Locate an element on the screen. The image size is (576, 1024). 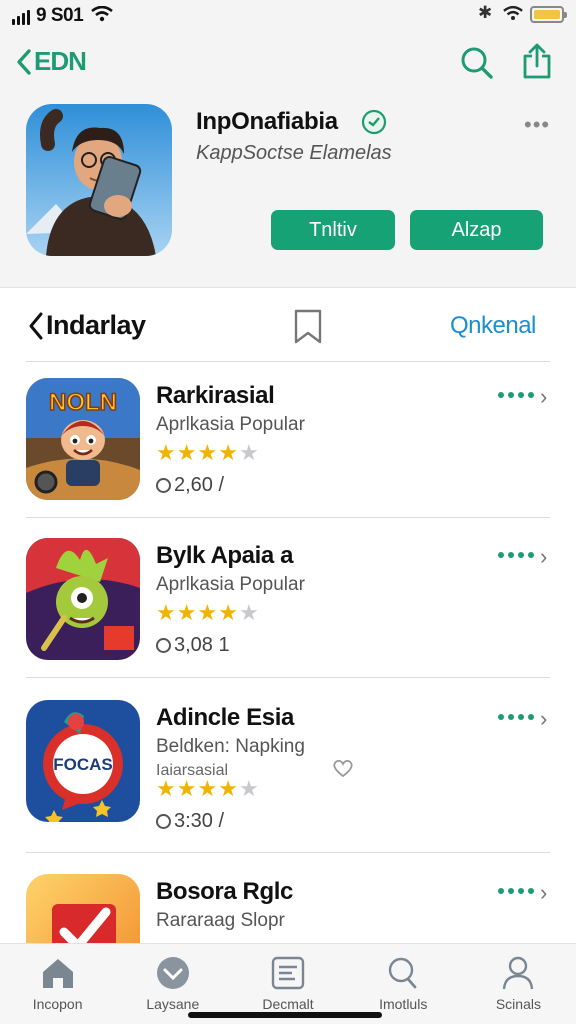
primary-action-button: Tnltiv is located at coordinates (333, 230).